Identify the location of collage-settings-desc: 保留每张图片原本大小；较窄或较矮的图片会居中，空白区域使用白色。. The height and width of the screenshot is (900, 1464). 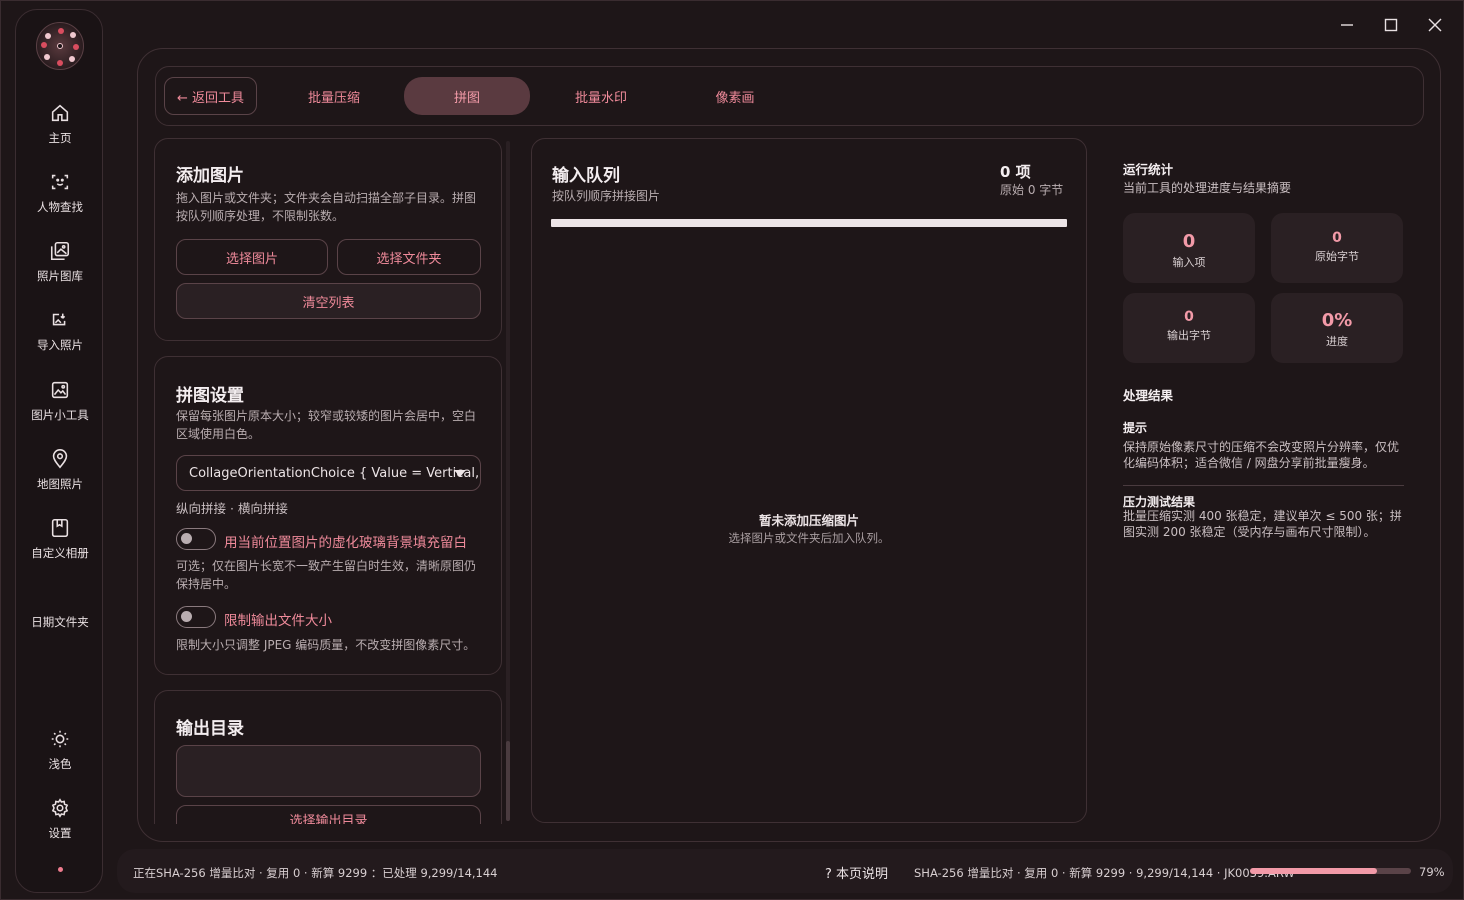
(326, 425).